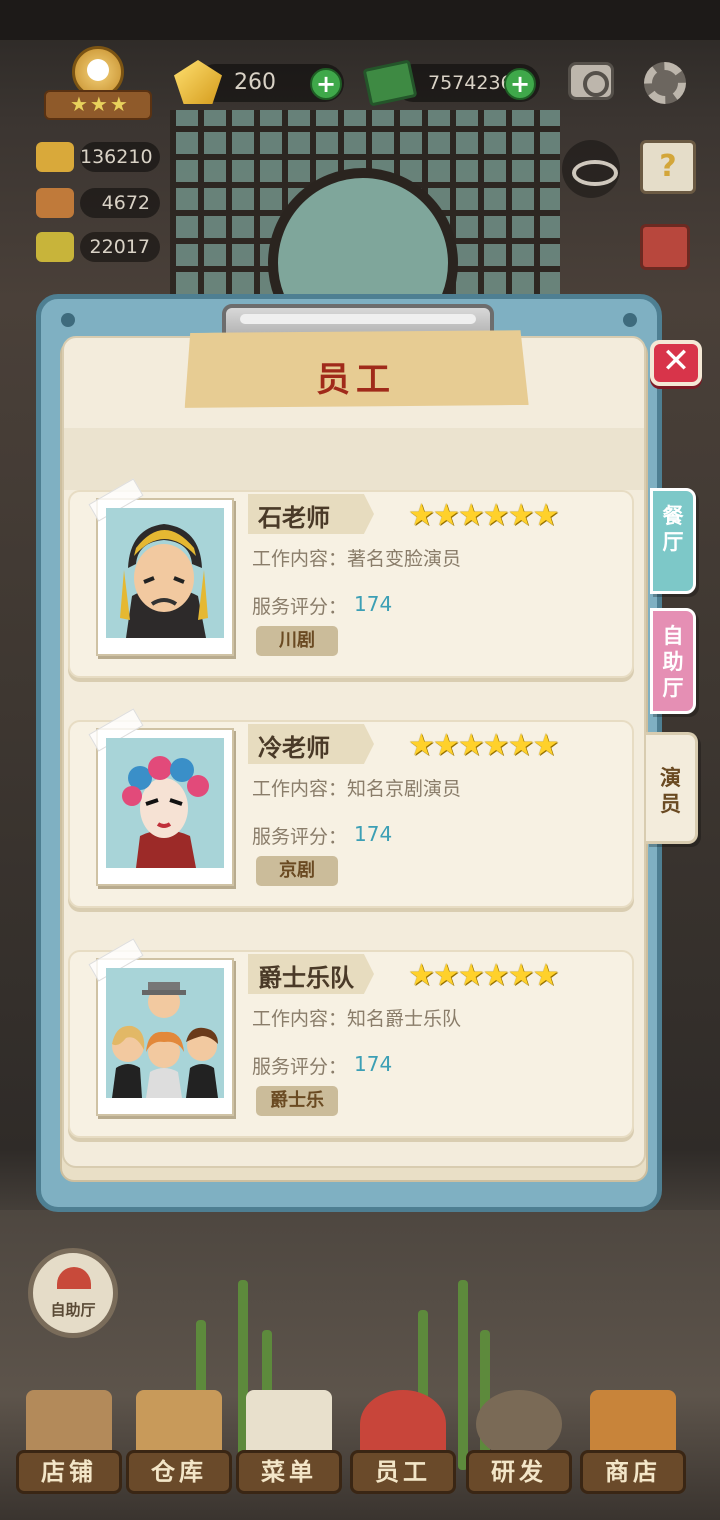 Image resolution: width=720 pixels, height=1520 pixels. Describe the element at coordinates (676, 363) in the screenshot. I see `close-button: ✕` at that location.